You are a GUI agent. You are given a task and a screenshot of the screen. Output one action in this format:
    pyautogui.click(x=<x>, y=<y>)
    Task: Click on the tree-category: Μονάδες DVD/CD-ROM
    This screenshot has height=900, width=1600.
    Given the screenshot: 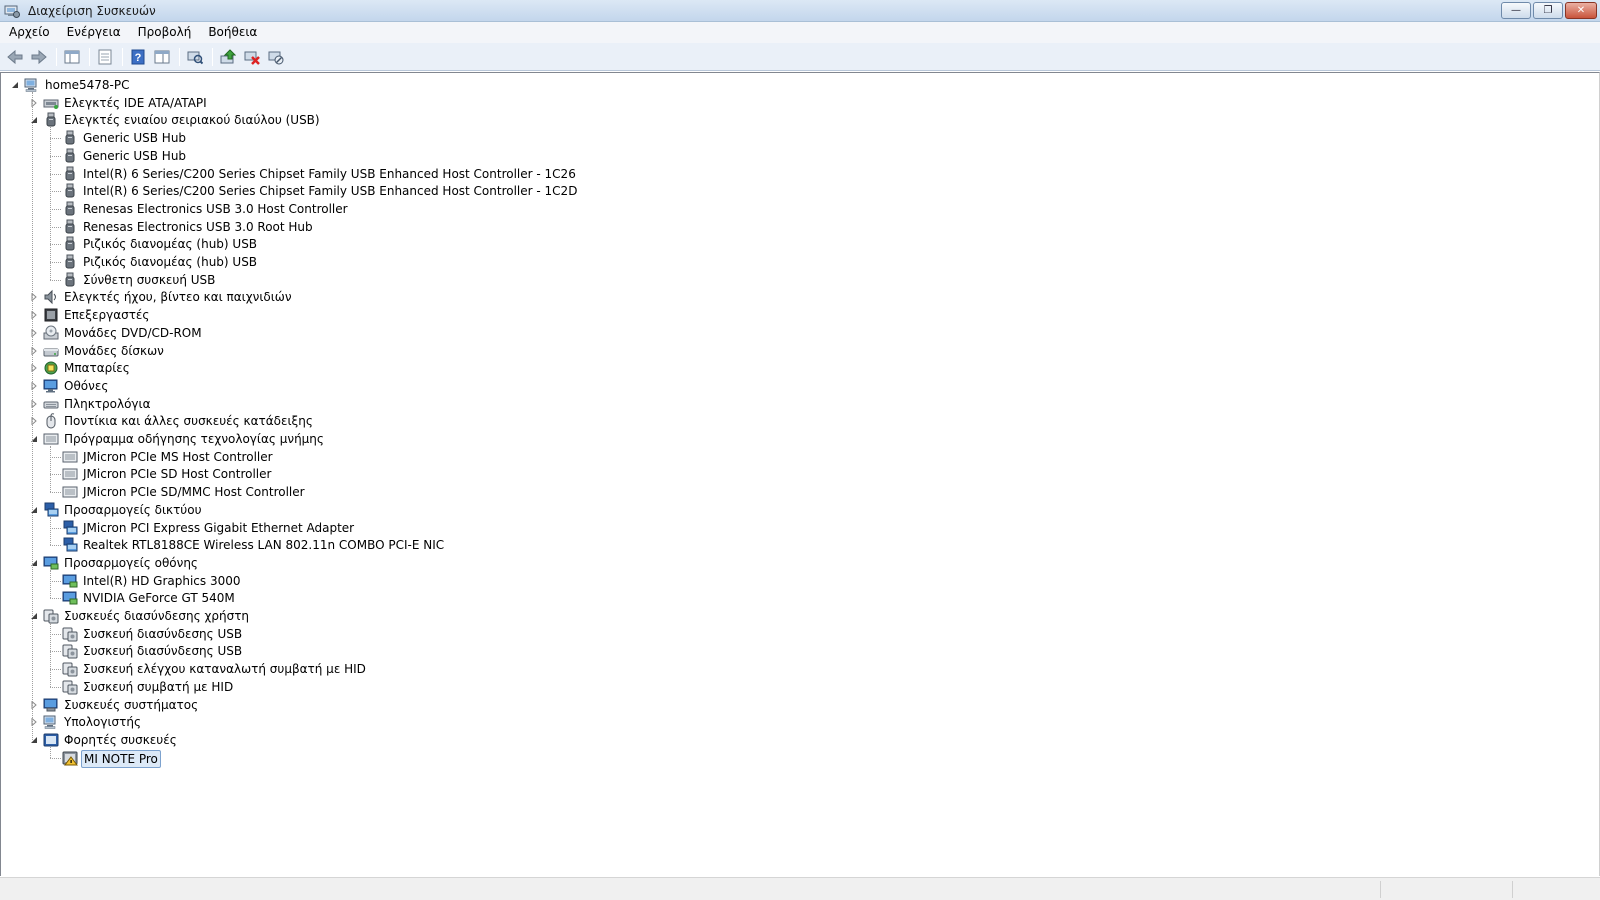 What is the action you would take?
    pyautogui.click(x=133, y=333)
    